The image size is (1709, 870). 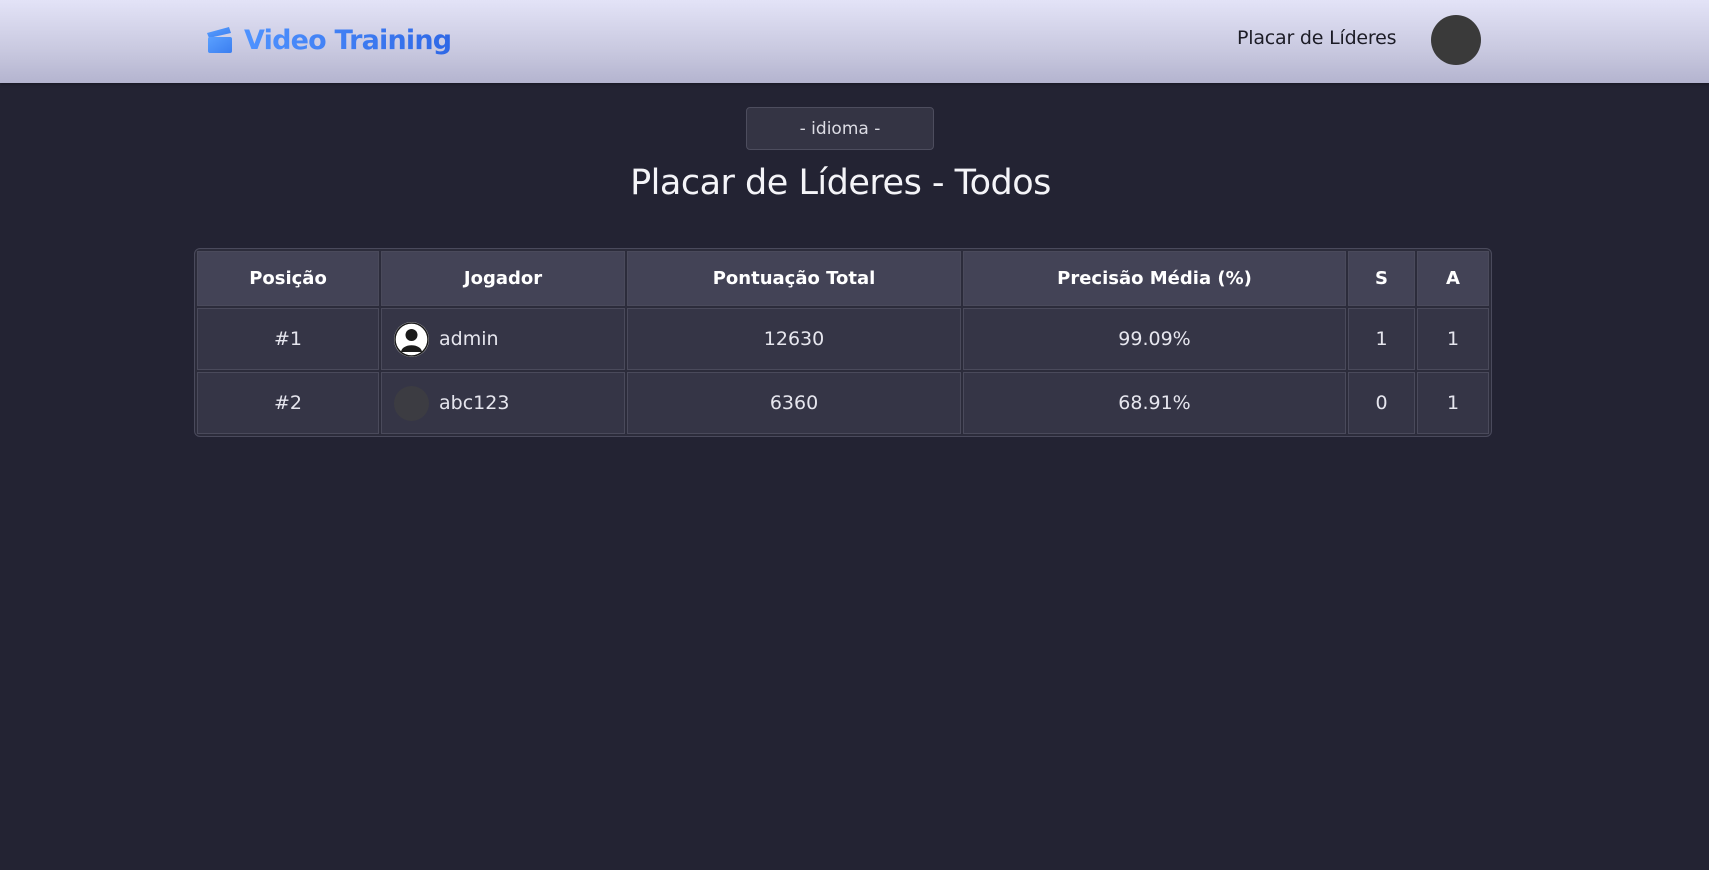 I want to click on language-select-value: - idioma -, so click(x=840, y=128).